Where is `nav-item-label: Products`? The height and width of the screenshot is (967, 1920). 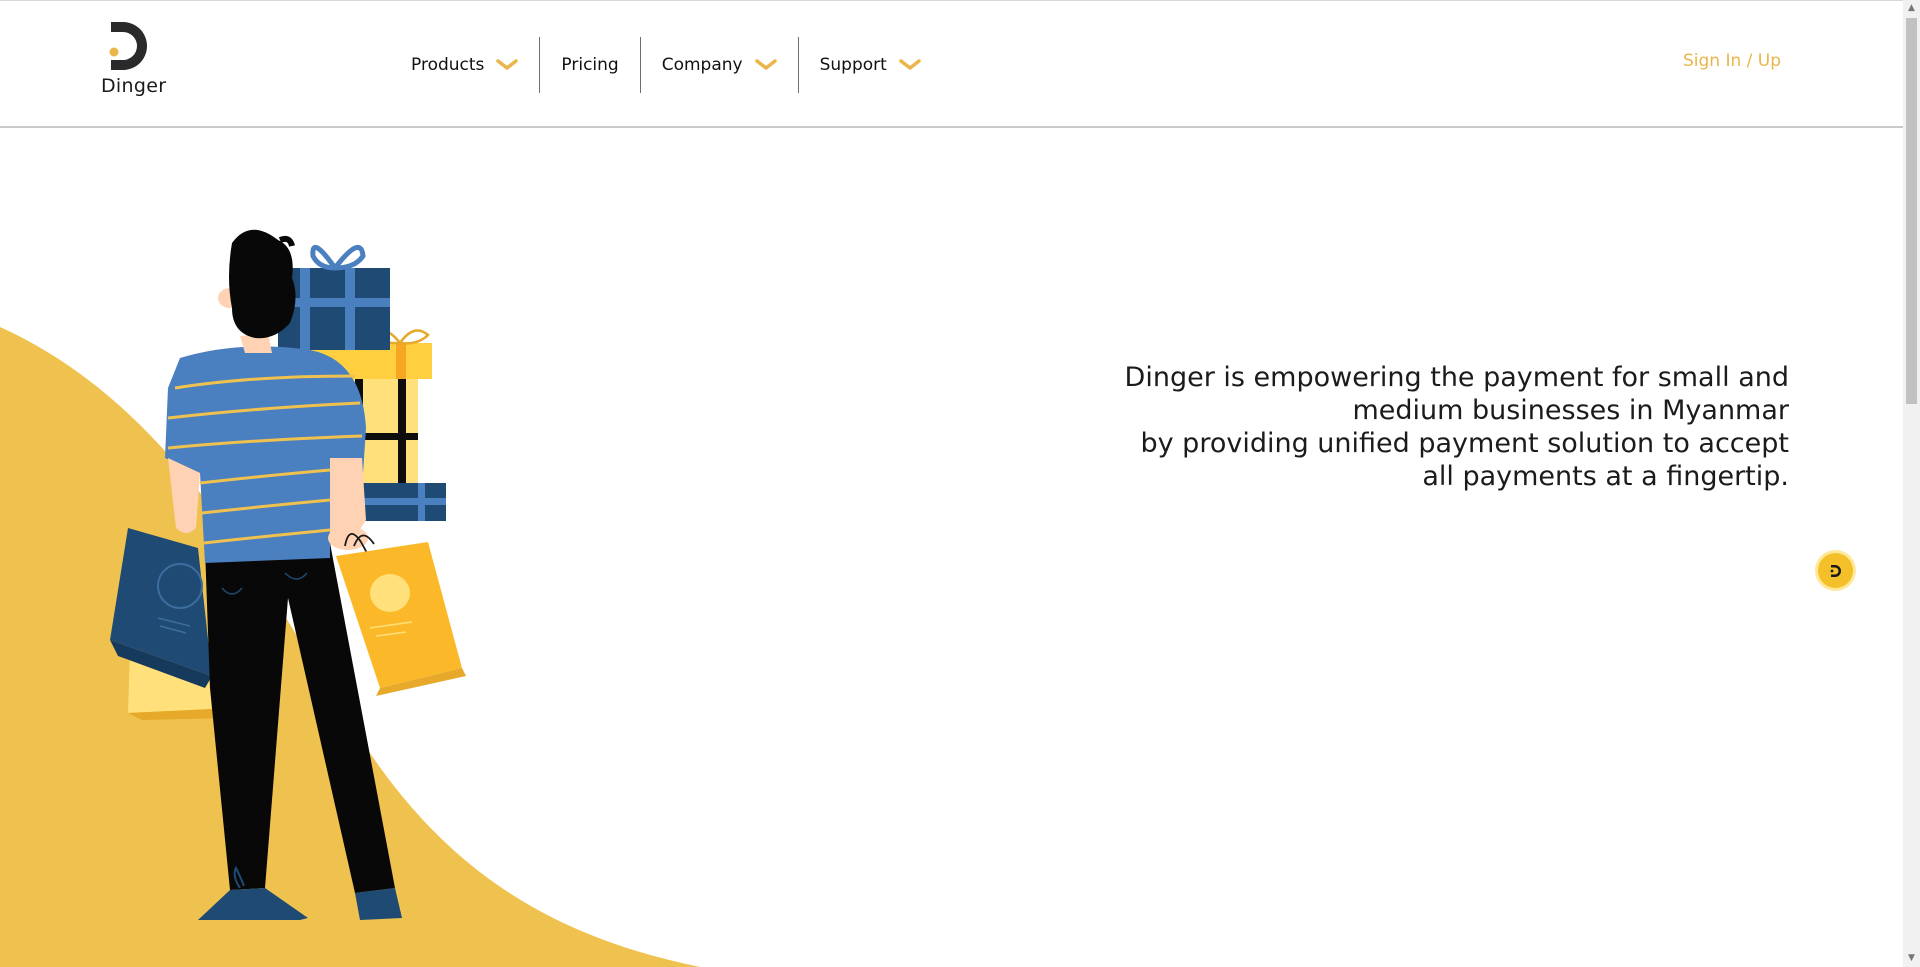
nav-item-label: Products is located at coordinates (448, 65).